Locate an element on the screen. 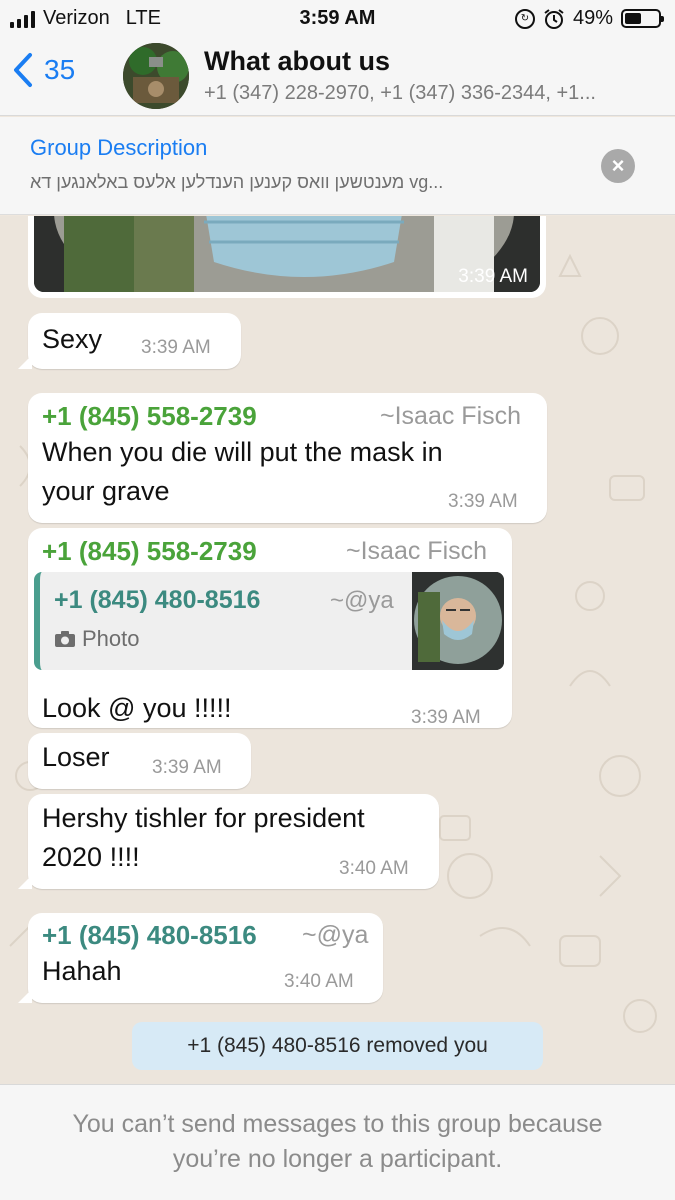 The height and width of the screenshot is (1200, 675). photo-message: 3:39 AM is located at coordinates (287, 257).